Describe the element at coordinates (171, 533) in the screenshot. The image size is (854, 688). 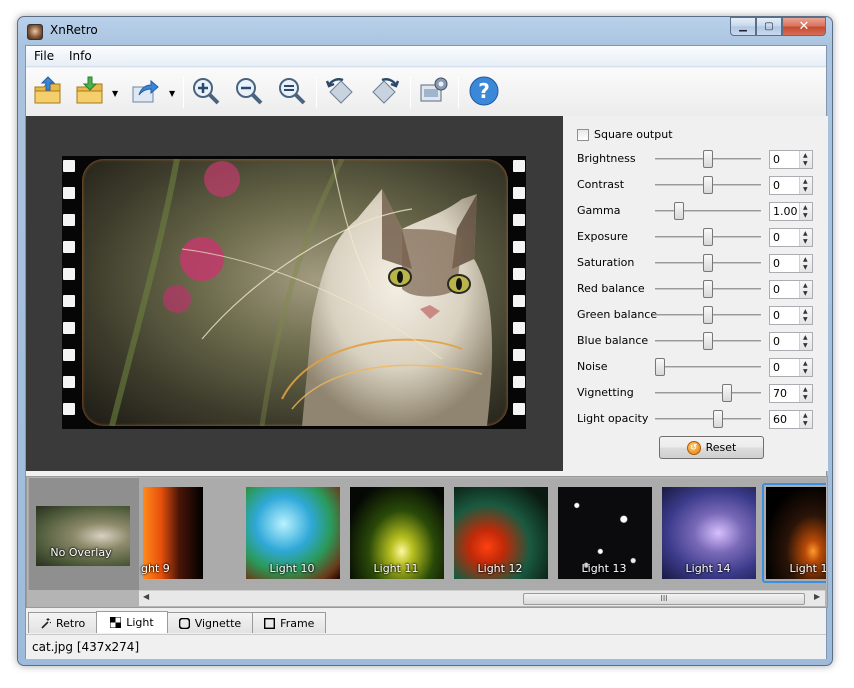
I see `overlay-thumb: ght 9` at that location.